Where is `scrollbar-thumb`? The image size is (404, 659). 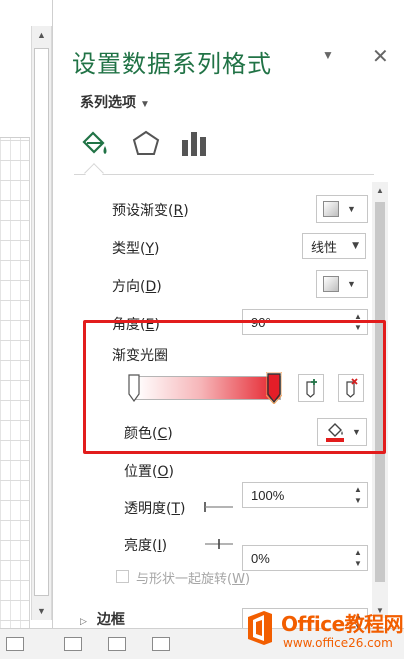
scrollbar-thumb is located at coordinates (41, 322).